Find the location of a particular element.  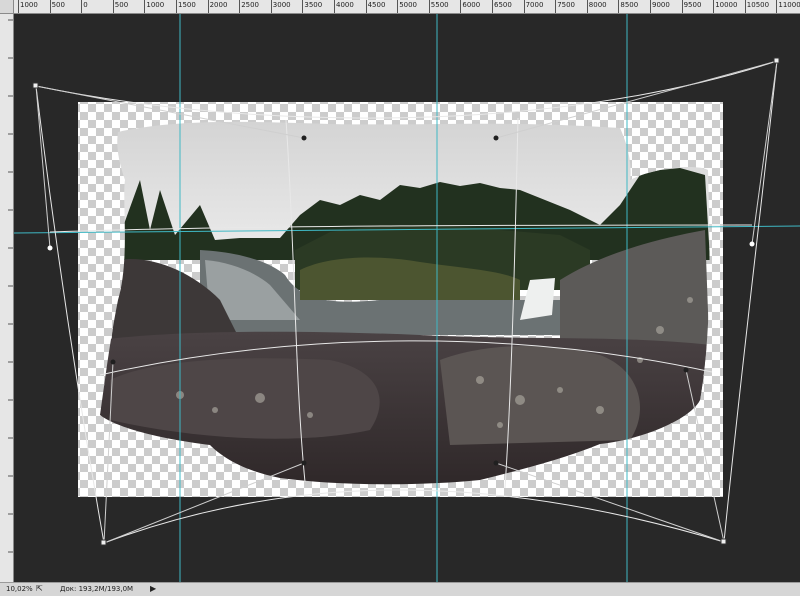

ruler-origin-corner is located at coordinates (7, 7).